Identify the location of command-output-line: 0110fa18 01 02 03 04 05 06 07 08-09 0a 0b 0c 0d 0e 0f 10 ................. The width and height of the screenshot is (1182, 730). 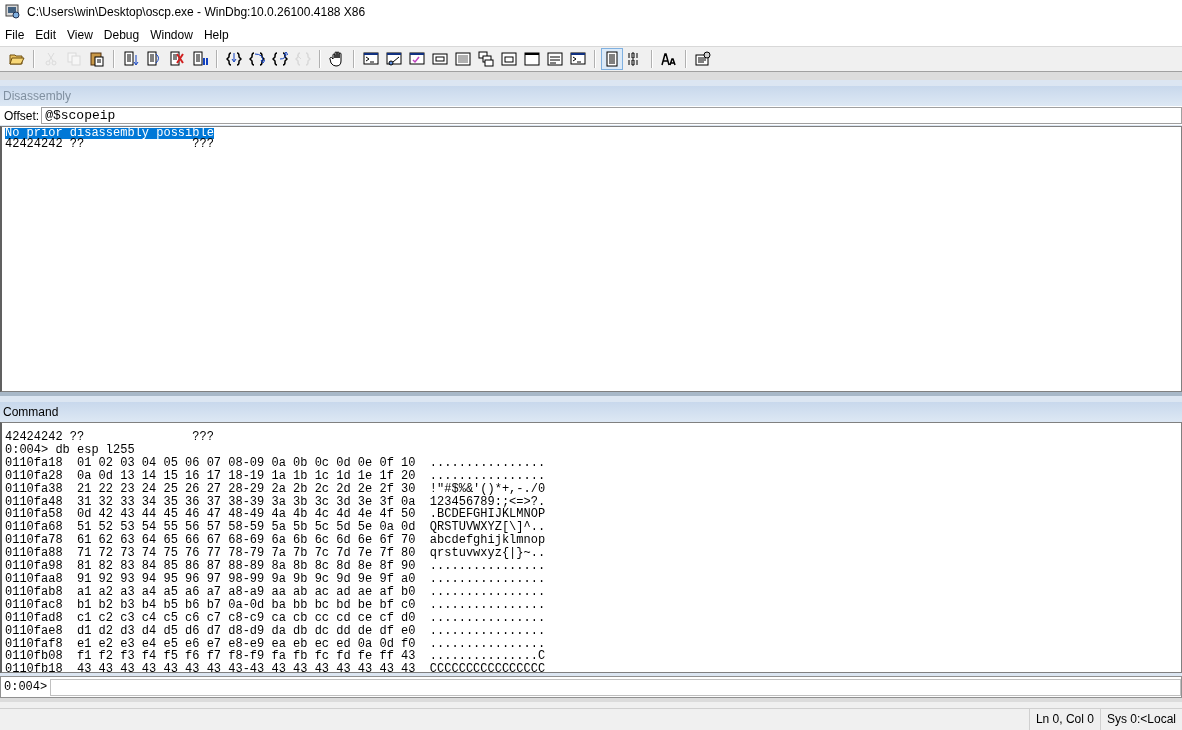
(275, 463).